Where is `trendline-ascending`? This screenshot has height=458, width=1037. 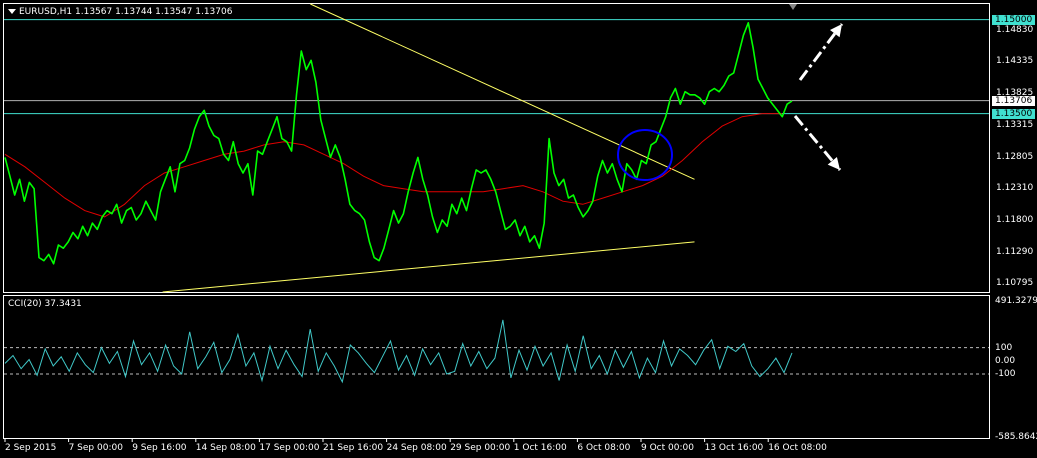
trendline-ascending is located at coordinates (428, 267).